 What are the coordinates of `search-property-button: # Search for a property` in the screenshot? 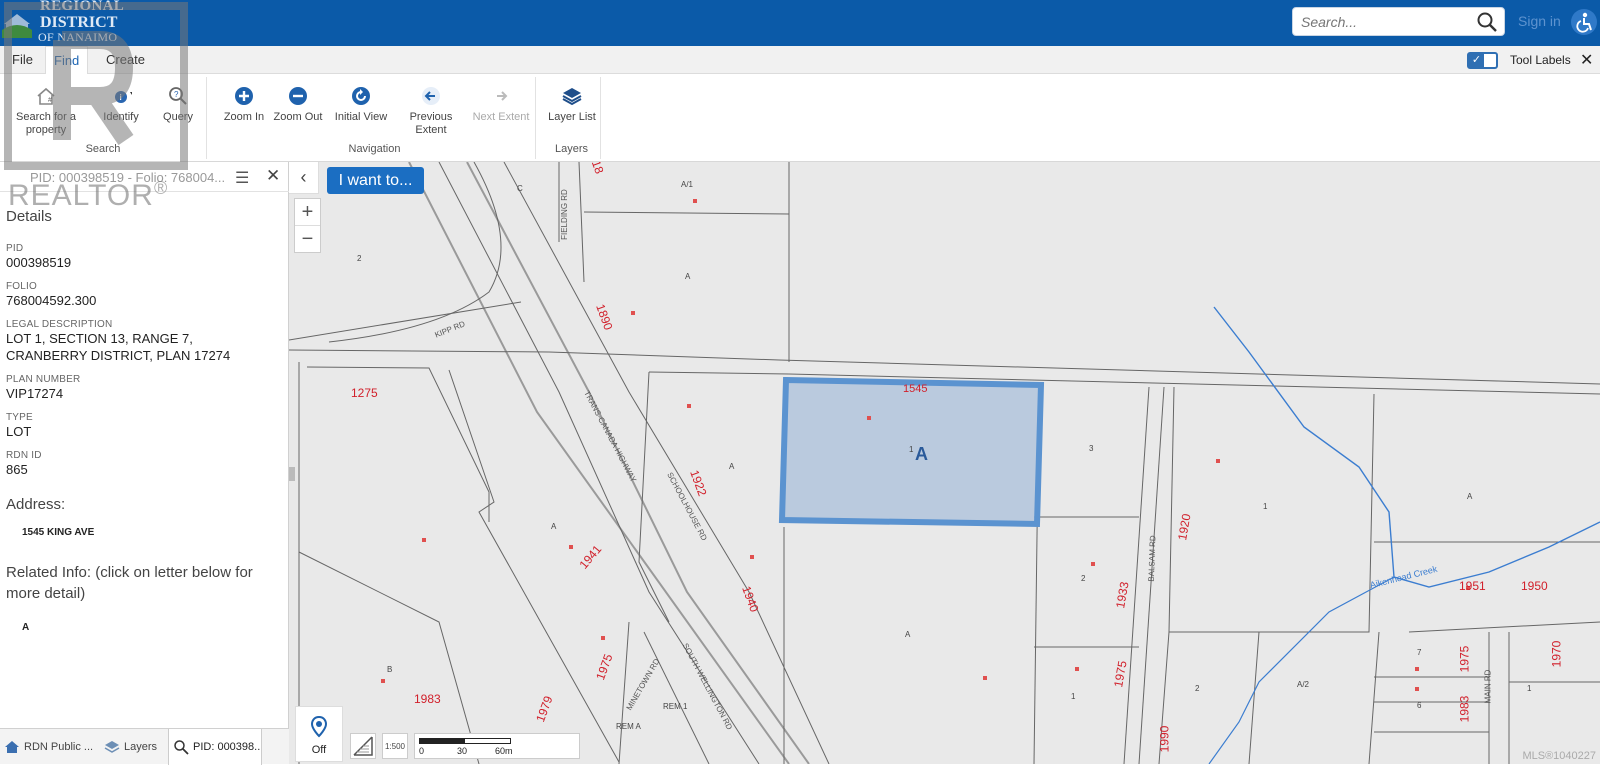 It's located at (46, 111).